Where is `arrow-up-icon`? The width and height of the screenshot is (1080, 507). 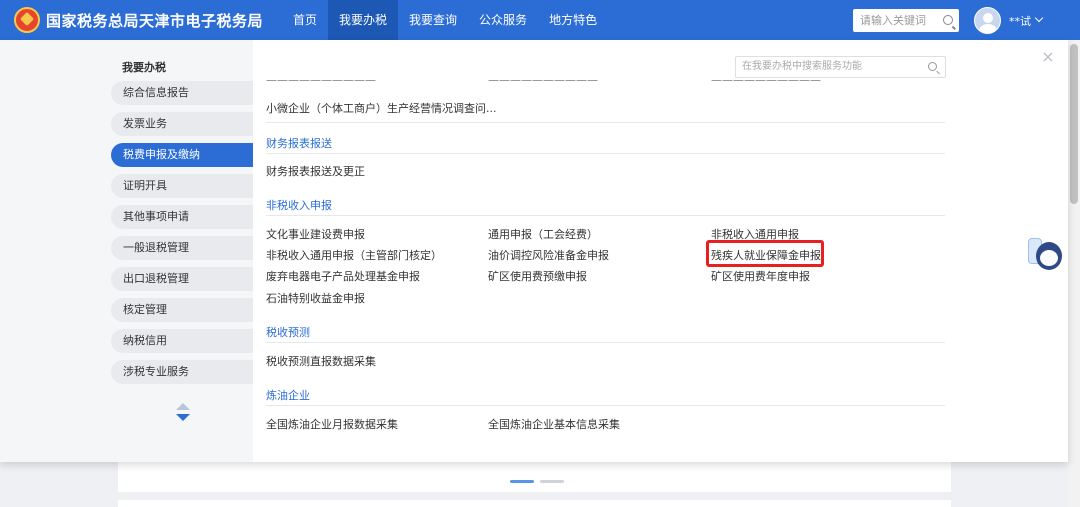 arrow-up-icon is located at coordinates (183, 406).